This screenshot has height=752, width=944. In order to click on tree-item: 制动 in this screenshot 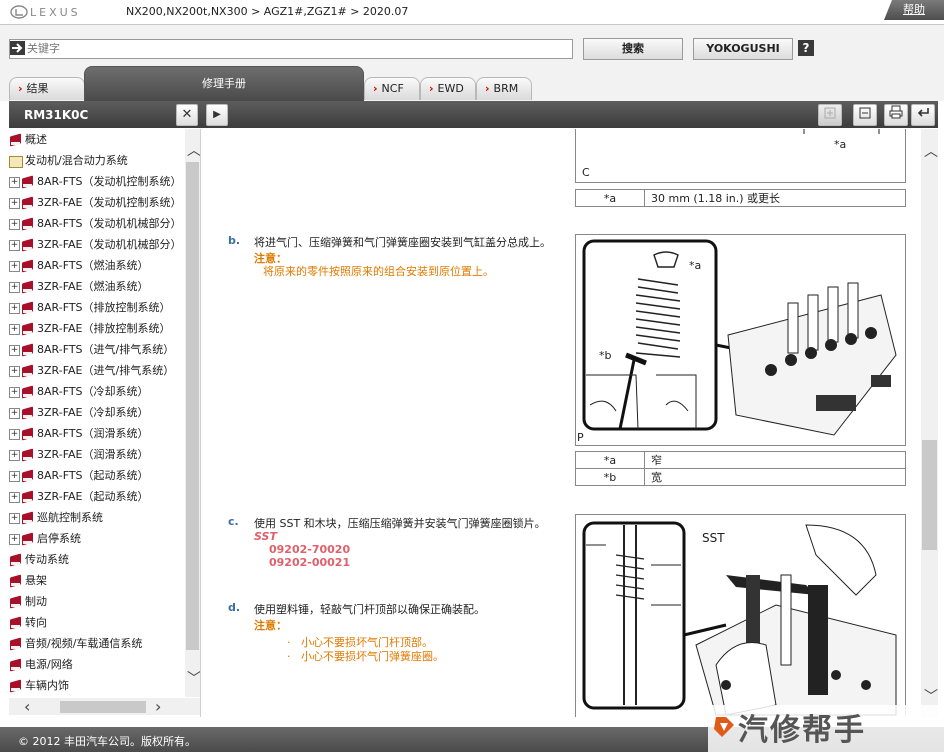, I will do `click(28, 602)`.